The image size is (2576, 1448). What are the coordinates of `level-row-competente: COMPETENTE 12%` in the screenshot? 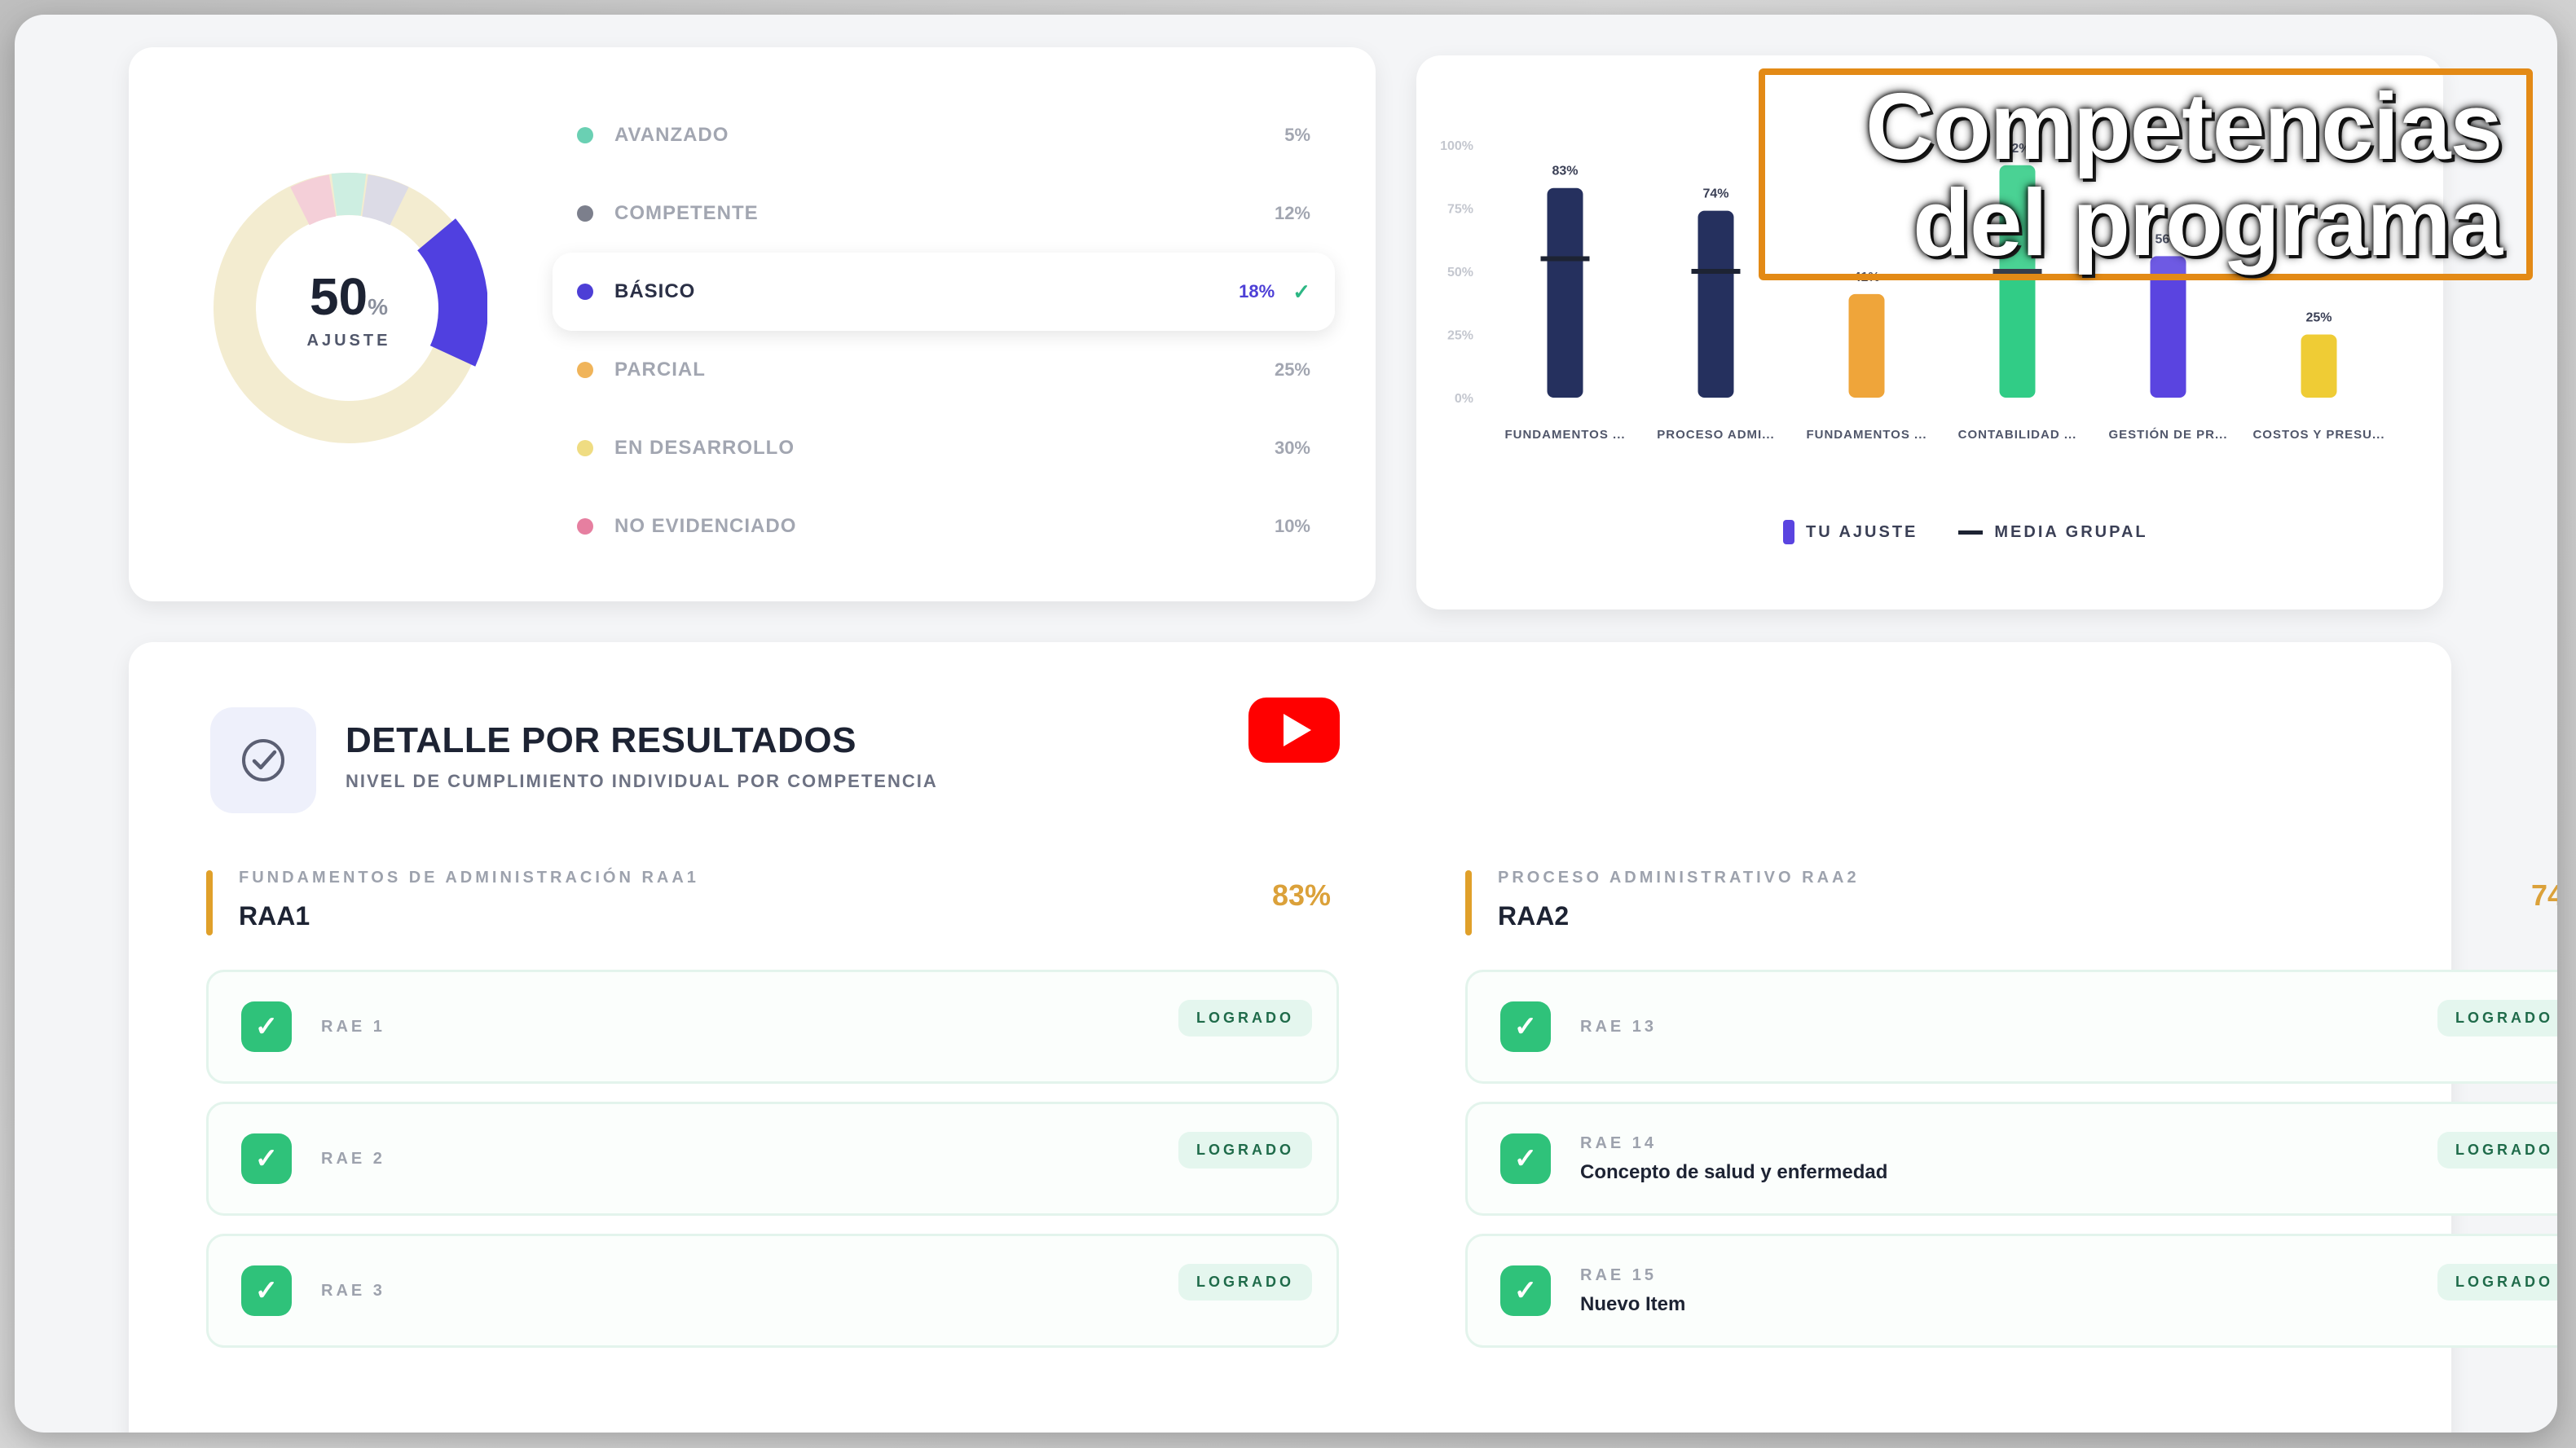 It's located at (944, 213).